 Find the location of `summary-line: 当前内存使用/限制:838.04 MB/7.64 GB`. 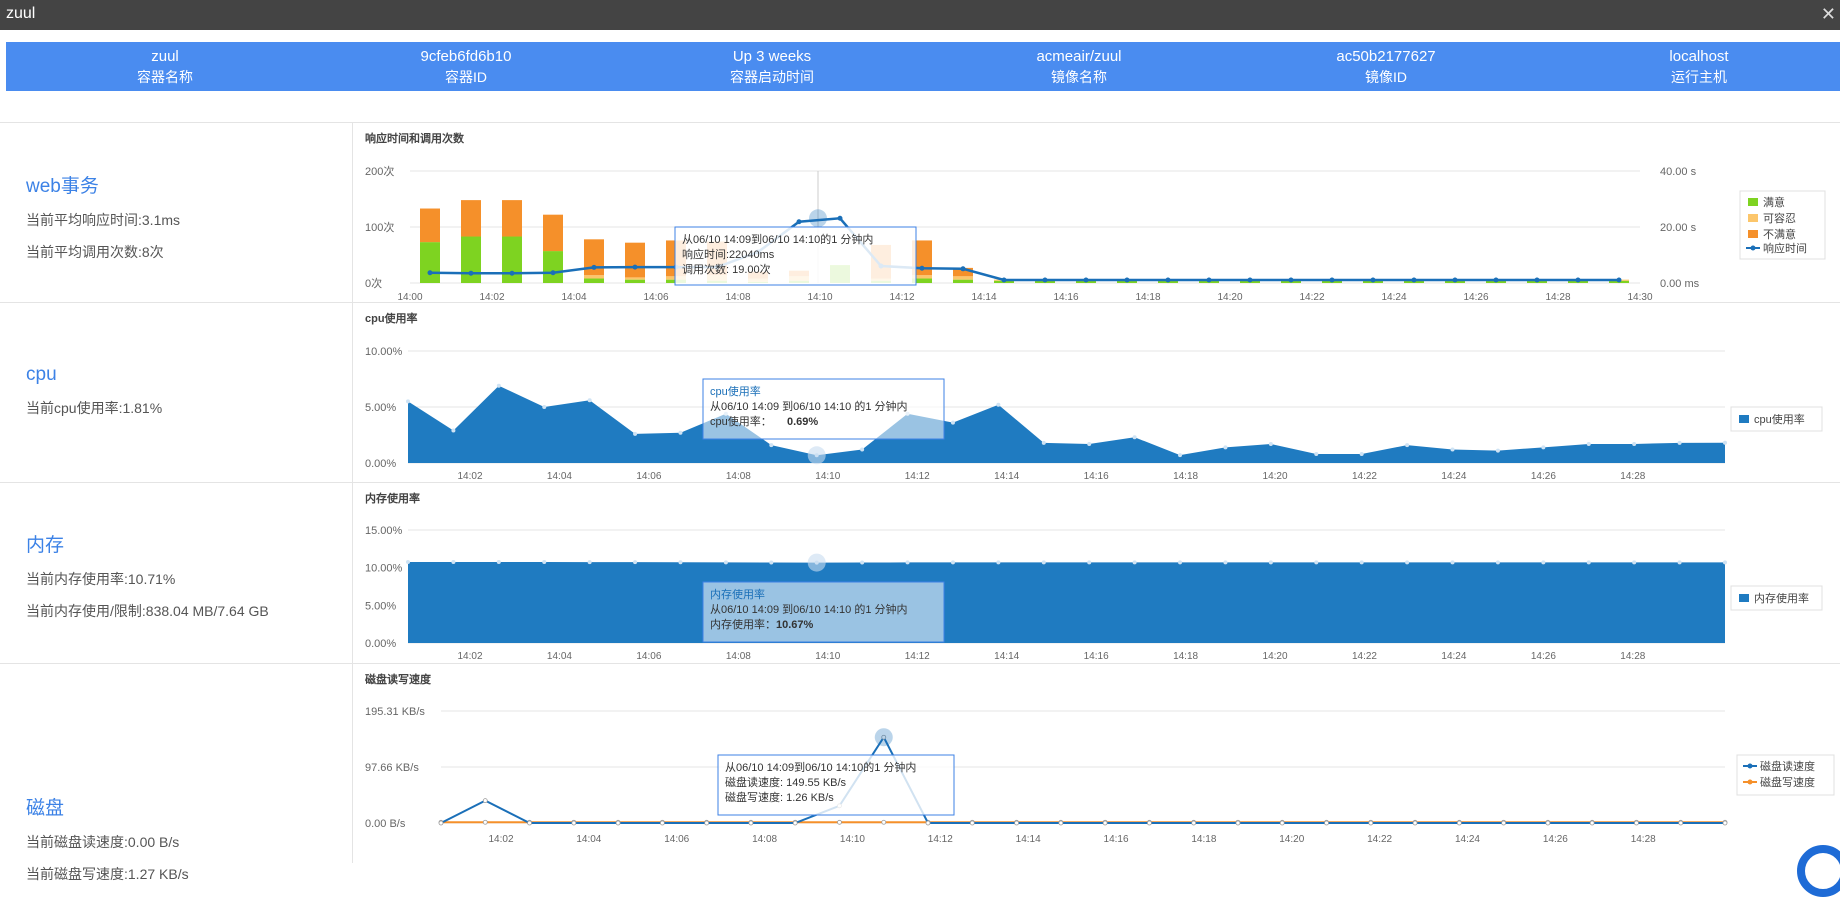

summary-line: 当前内存使用/限制:838.04 MB/7.64 GB is located at coordinates (147, 611).